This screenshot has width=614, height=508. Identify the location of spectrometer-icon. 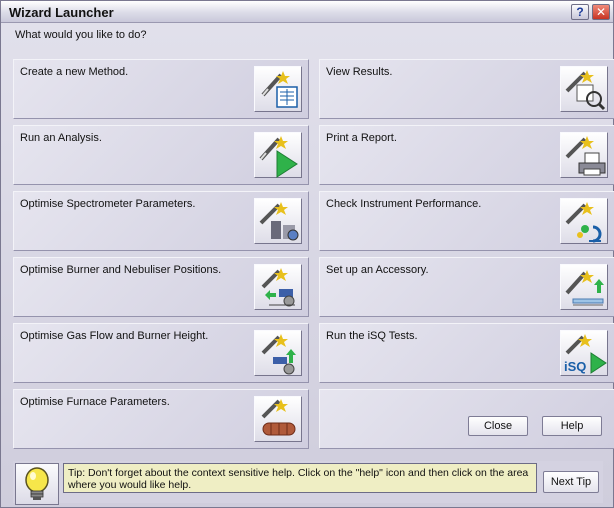
(278, 221).